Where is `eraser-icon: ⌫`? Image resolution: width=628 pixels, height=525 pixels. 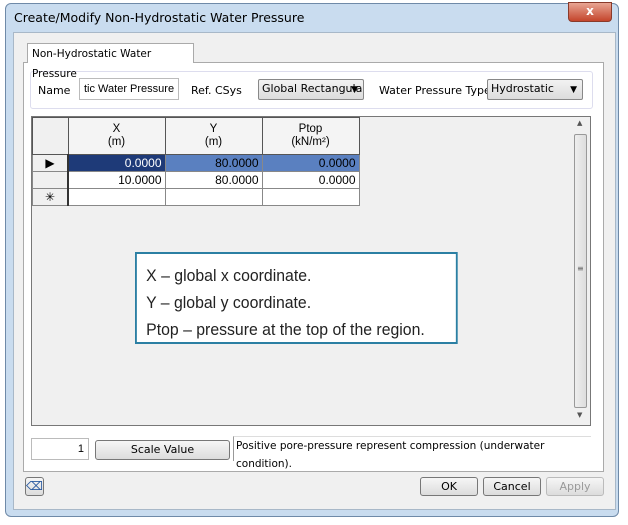
eraser-icon: ⌫ is located at coordinates (34, 486).